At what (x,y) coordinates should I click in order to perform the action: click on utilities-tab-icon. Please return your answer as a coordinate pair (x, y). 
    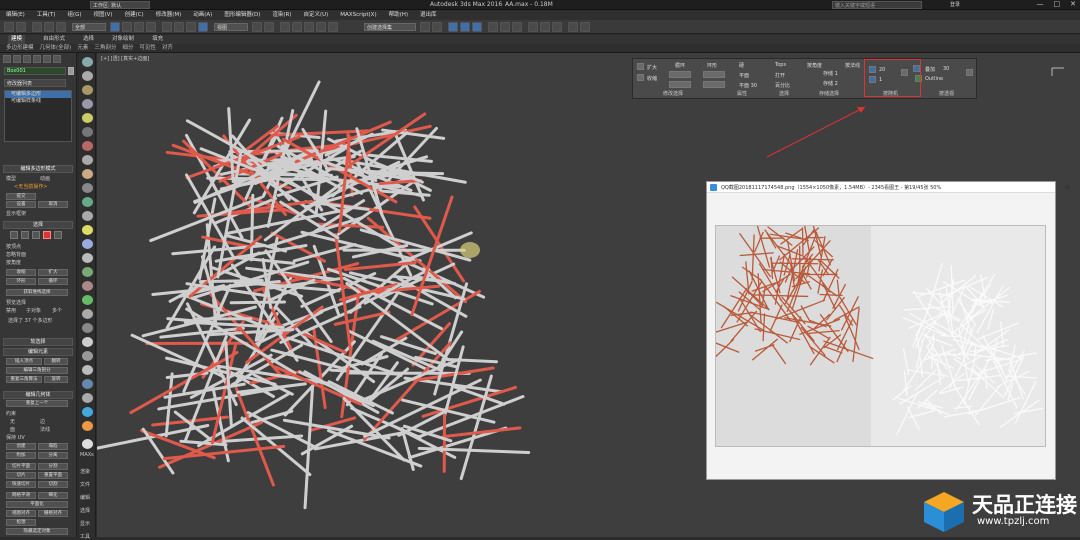
    Looking at the image, I should click on (57, 59).